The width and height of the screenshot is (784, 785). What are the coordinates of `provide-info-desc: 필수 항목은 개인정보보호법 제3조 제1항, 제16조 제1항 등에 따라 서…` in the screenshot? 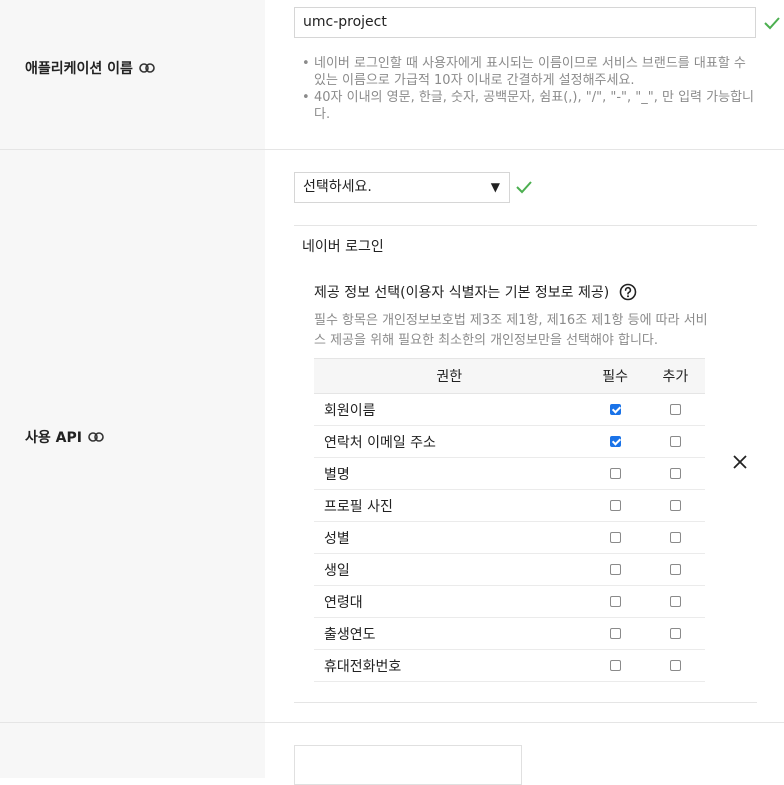 It's located at (511, 330).